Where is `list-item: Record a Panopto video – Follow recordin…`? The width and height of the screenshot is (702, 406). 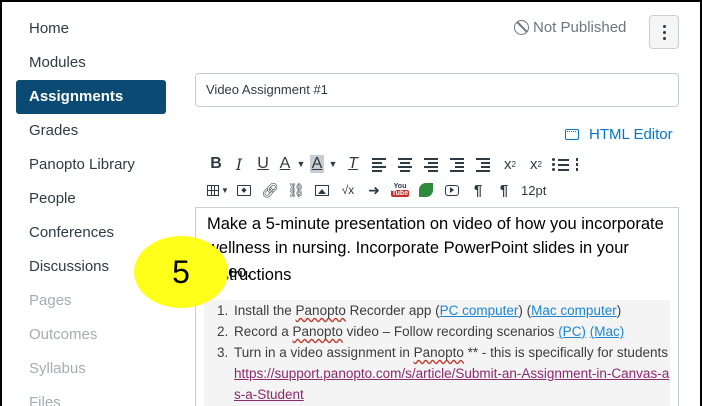
list-item: Record a Panopto video – Follow recordin… is located at coordinates (451, 331).